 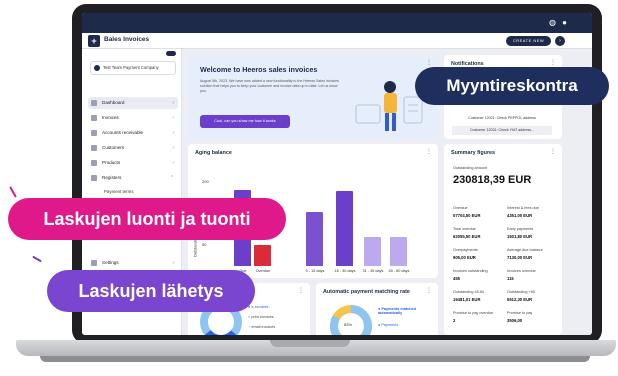 What do you see at coordinates (456, 278) in the screenshot?
I see `summary-cell-value: 455` at bounding box center [456, 278].